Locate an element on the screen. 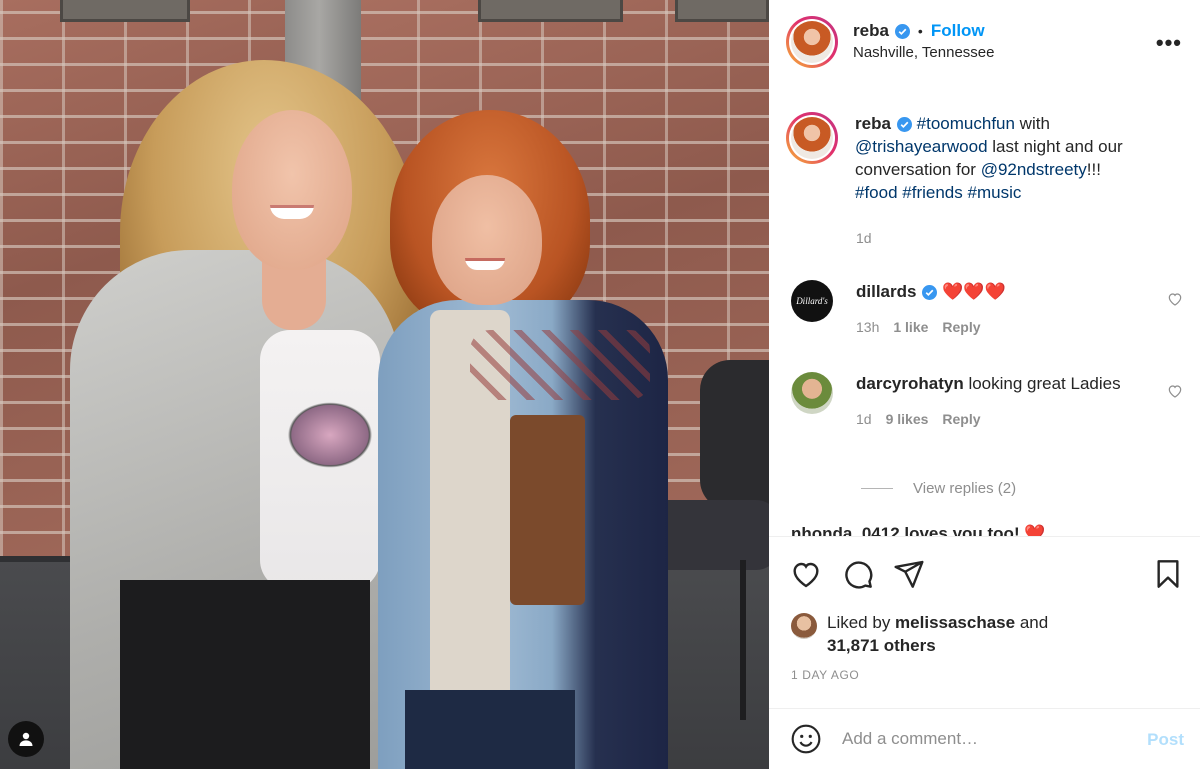 The width and height of the screenshot is (1200, 769). likes-count-link: 31,871 others is located at coordinates (881, 645).